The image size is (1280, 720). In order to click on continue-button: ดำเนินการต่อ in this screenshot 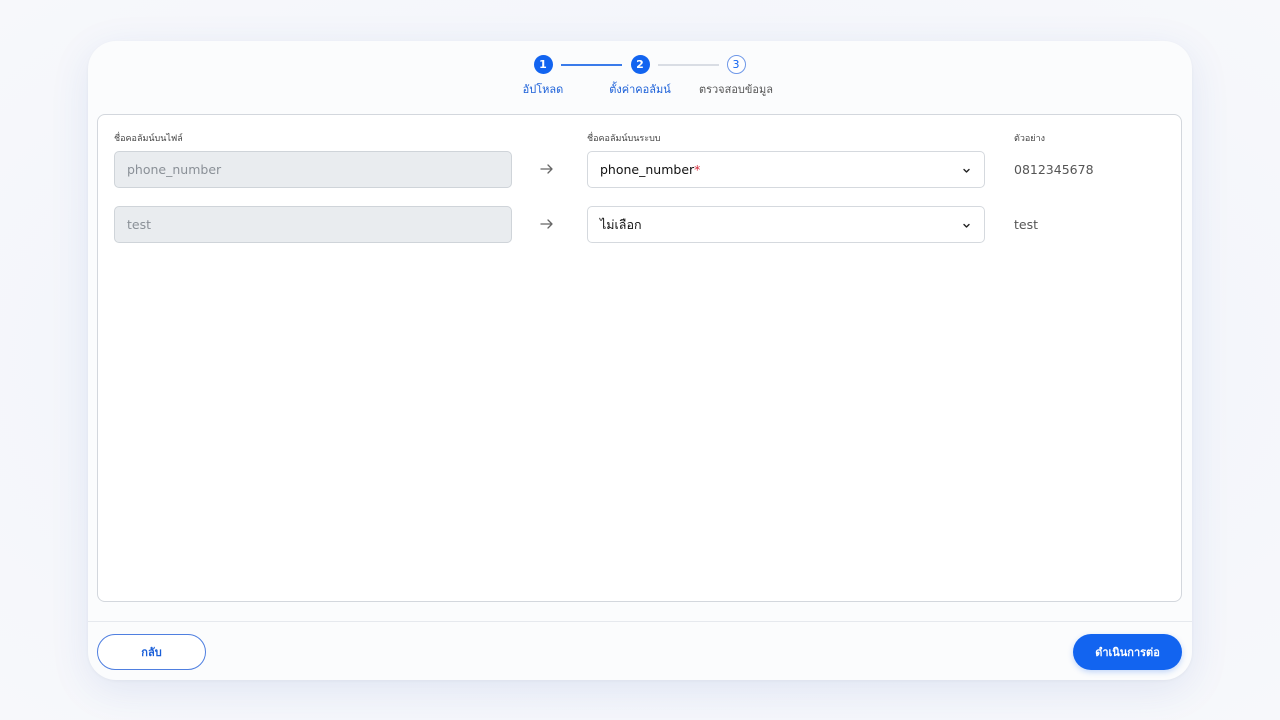, I will do `click(1127, 652)`.